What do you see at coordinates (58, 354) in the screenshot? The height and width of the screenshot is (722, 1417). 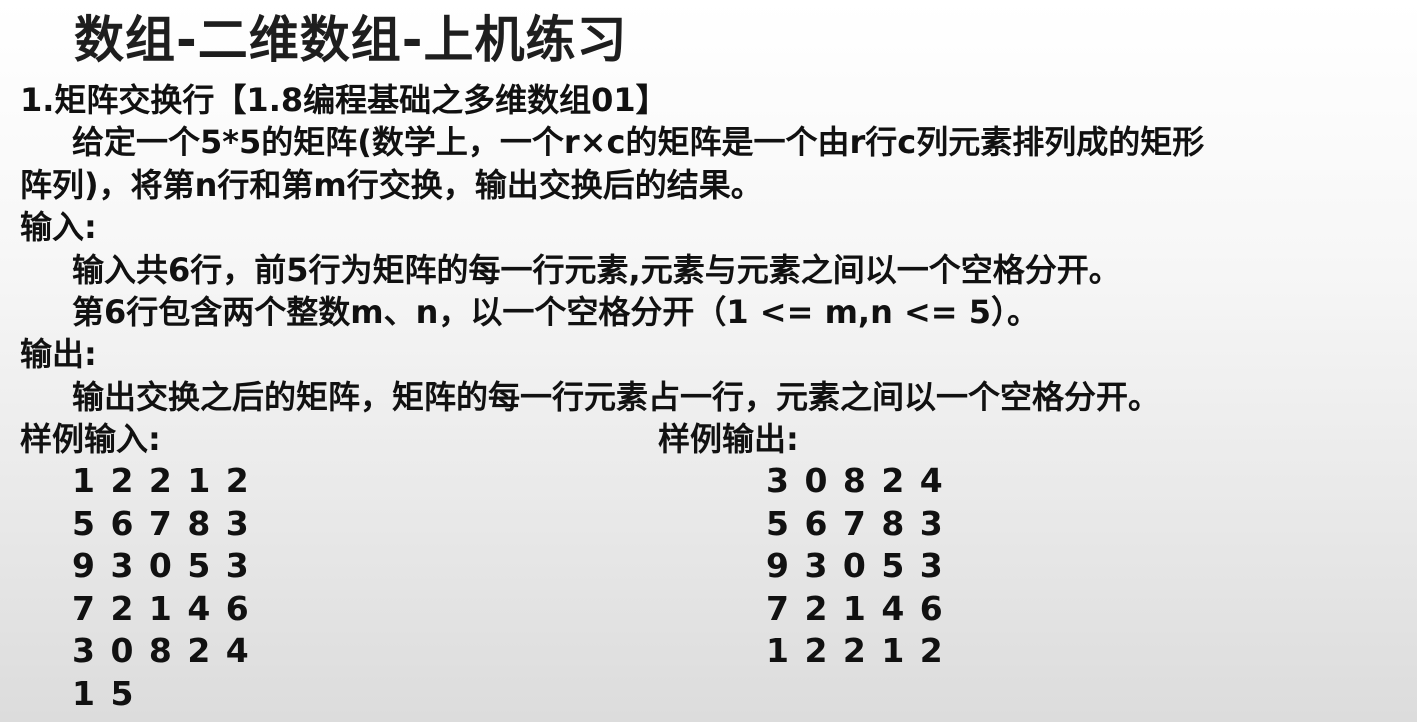 I see `output-label: 输出:` at bounding box center [58, 354].